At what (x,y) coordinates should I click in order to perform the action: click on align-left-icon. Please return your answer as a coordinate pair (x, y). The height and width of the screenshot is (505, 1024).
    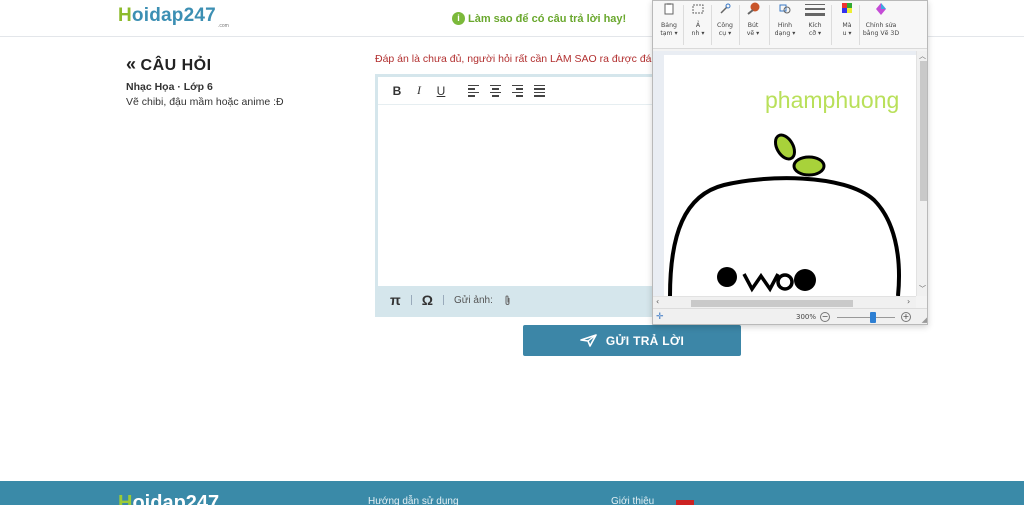
    Looking at the image, I should click on (473, 90).